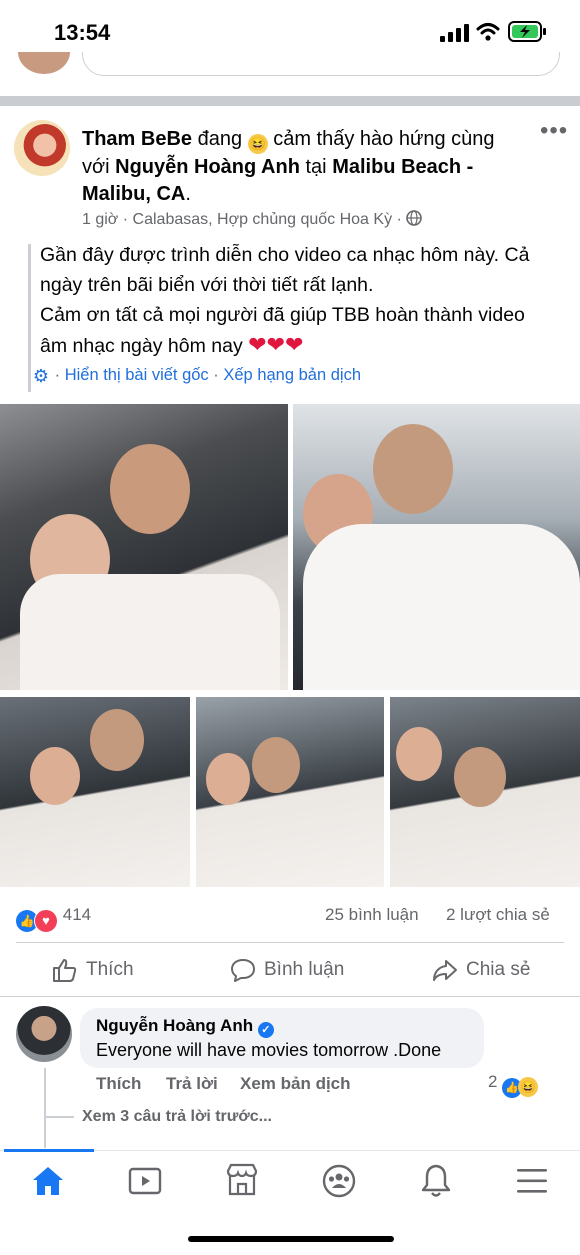 This screenshot has height=1255, width=580. I want to click on commenter-avatar, so click(44, 1034).